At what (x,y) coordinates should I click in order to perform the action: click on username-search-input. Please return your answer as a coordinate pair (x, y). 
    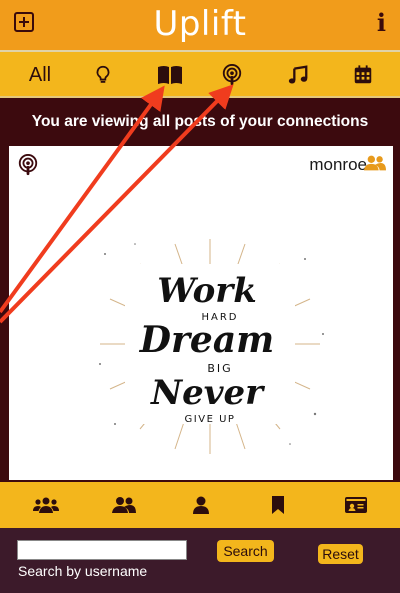
    Looking at the image, I should click on (102, 550).